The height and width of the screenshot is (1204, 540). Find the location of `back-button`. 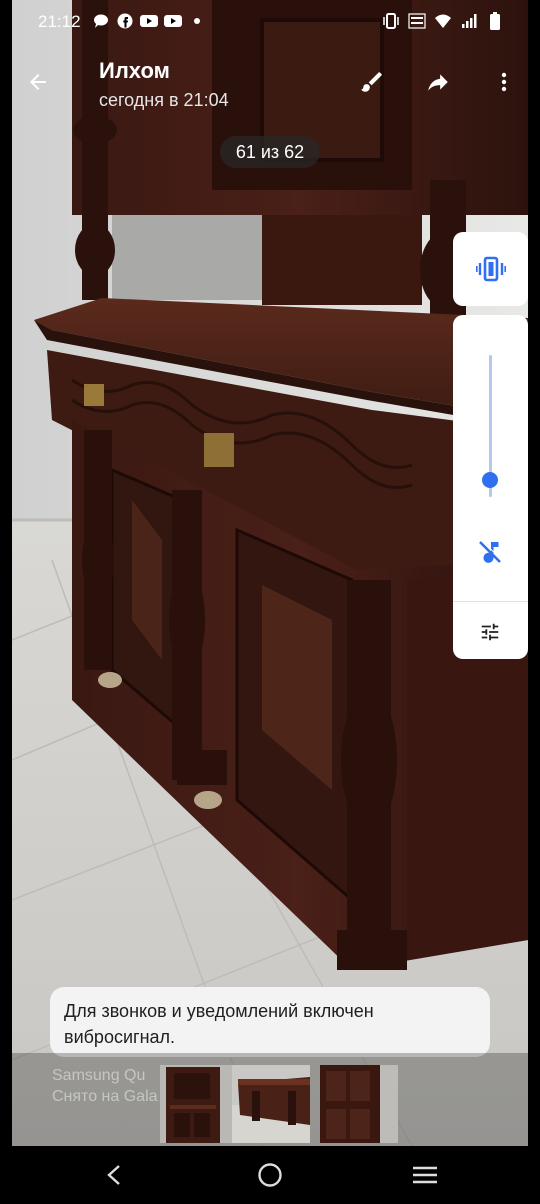

back-button is located at coordinates (38, 82).